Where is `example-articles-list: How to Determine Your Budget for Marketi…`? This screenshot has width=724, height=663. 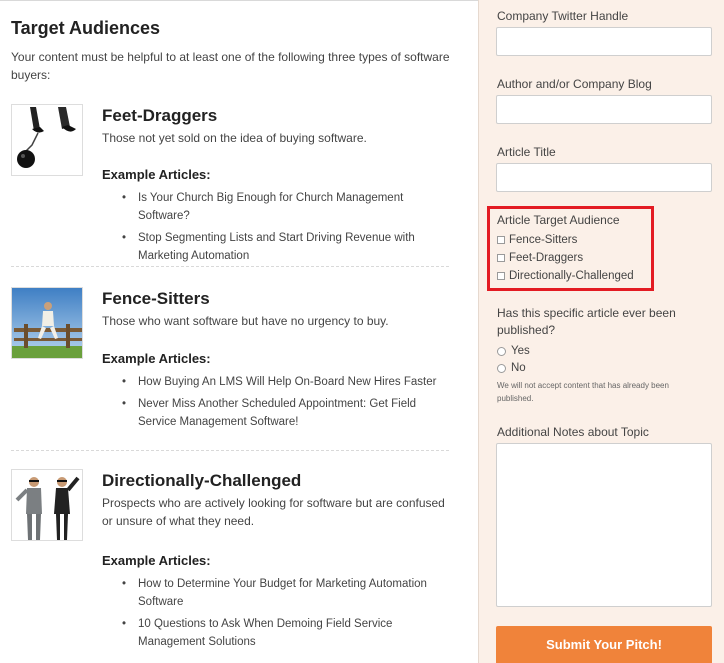 example-articles-list: How to Determine Your Budget for Marketi… is located at coordinates (285, 615).